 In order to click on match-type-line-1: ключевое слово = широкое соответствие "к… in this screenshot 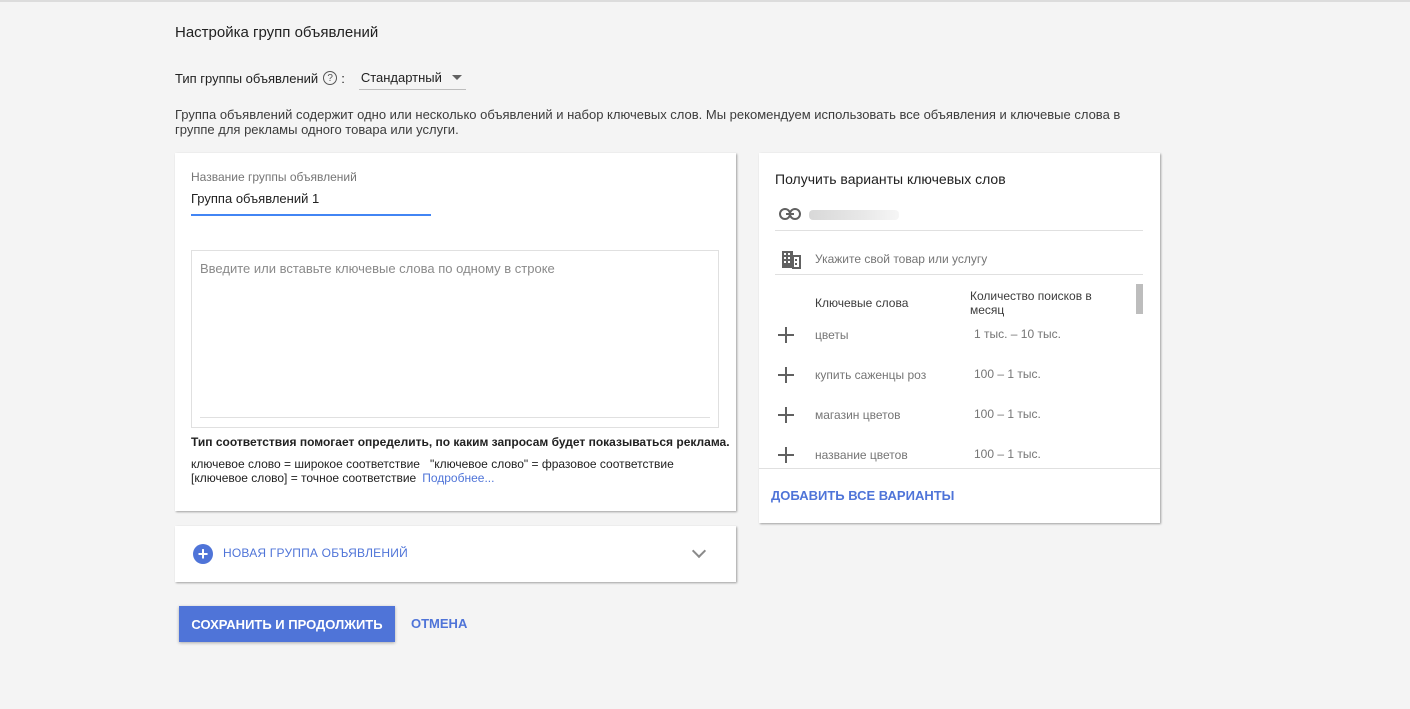, I will do `click(432, 464)`.